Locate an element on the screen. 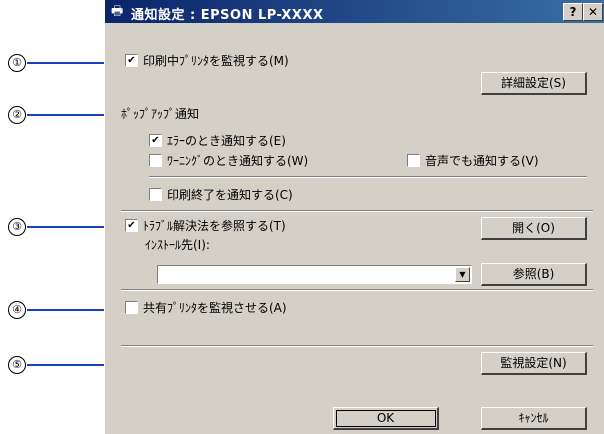 The image size is (604, 434). detail-settings-button: 詳細設定(S) is located at coordinates (534, 83).